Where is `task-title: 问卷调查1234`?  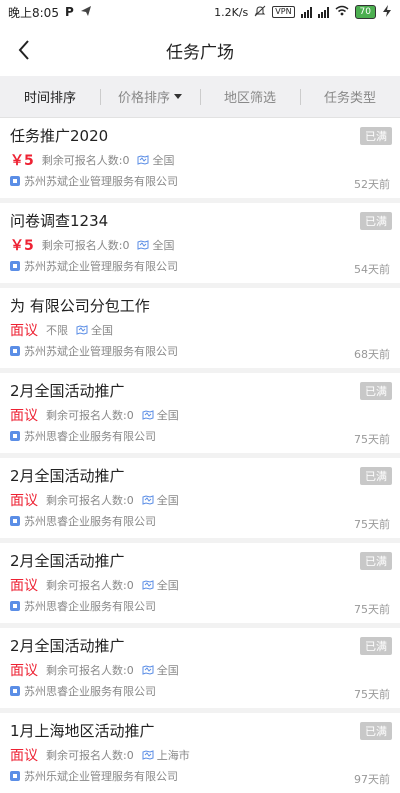
task-title: 问卷调查1234 is located at coordinates (59, 221).